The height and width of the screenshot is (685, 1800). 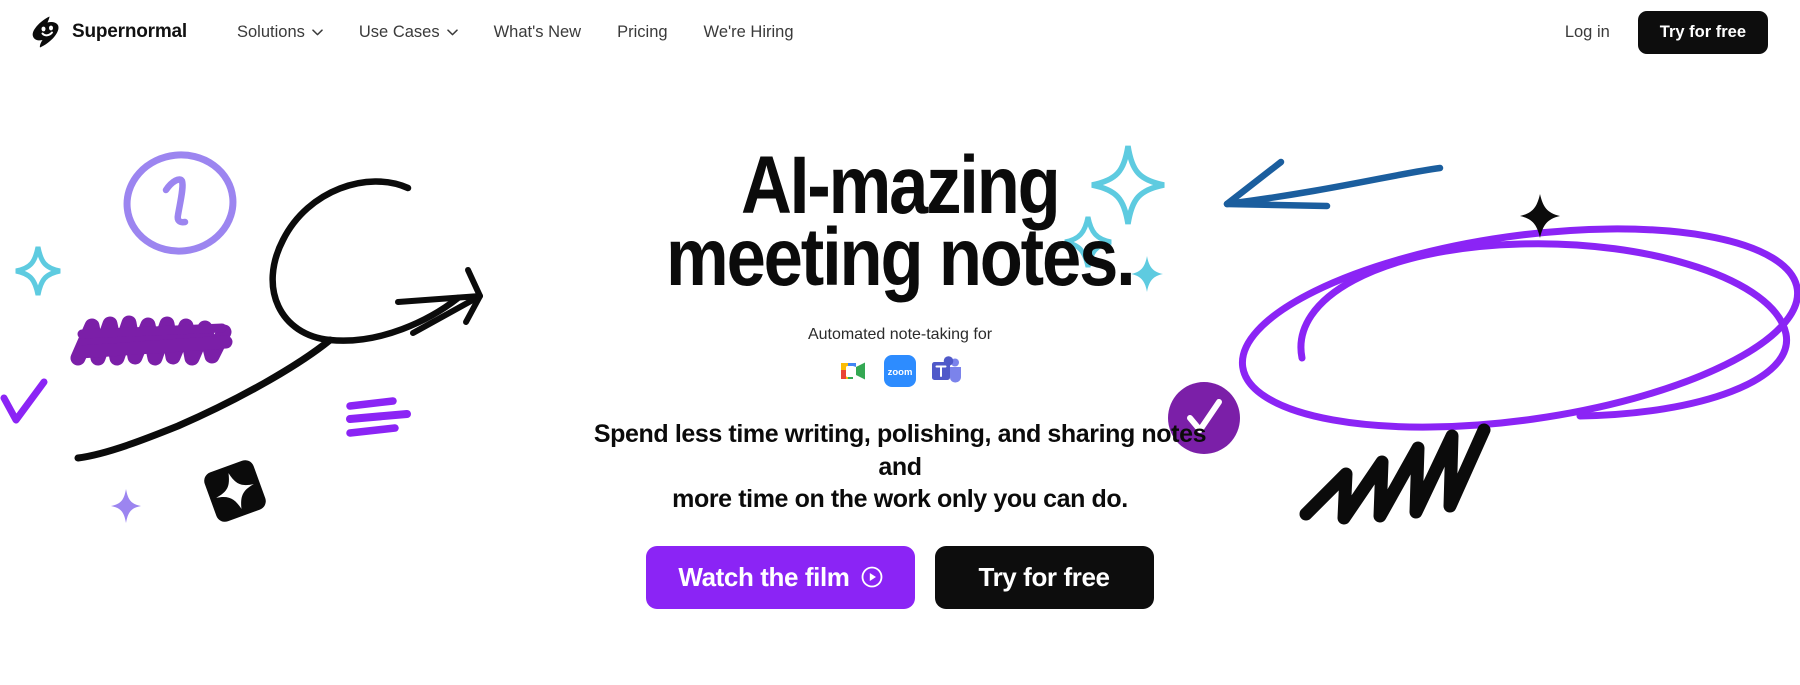 I want to click on nav-item-label: Use Cases, so click(x=399, y=31).